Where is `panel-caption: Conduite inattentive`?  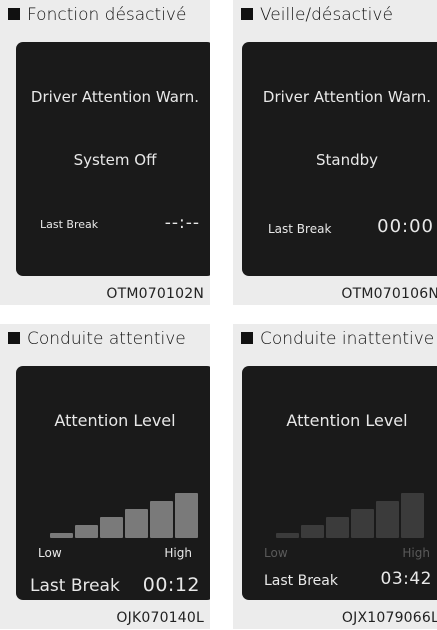
panel-caption: Conduite inattentive is located at coordinates (337, 339).